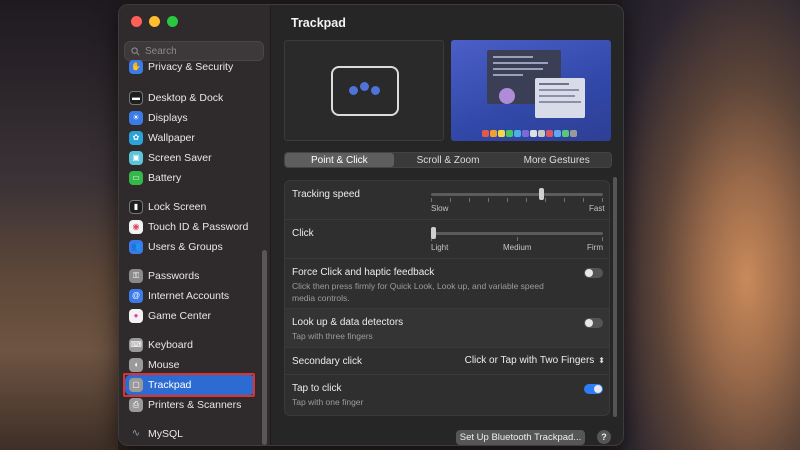 The image size is (800, 450). What do you see at coordinates (180, 158) in the screenshot?
I see `sidebar-item-label: Screen Saver` at bounding box center [180, 158].